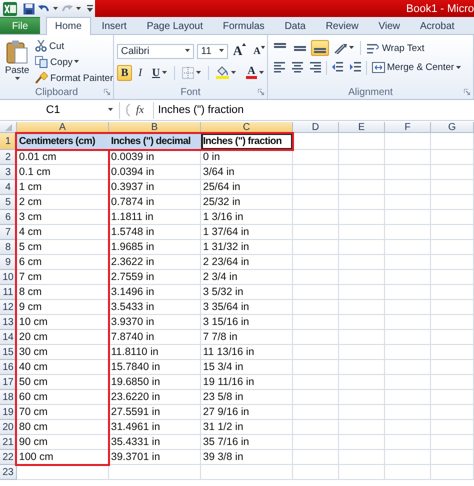 The height and width of the screenshot is (486, 474). What do you see at coordinates (396, 48) in the screenshot?
I see `wrap-text-button: Wrap Text` at bounding box center [396, 48].